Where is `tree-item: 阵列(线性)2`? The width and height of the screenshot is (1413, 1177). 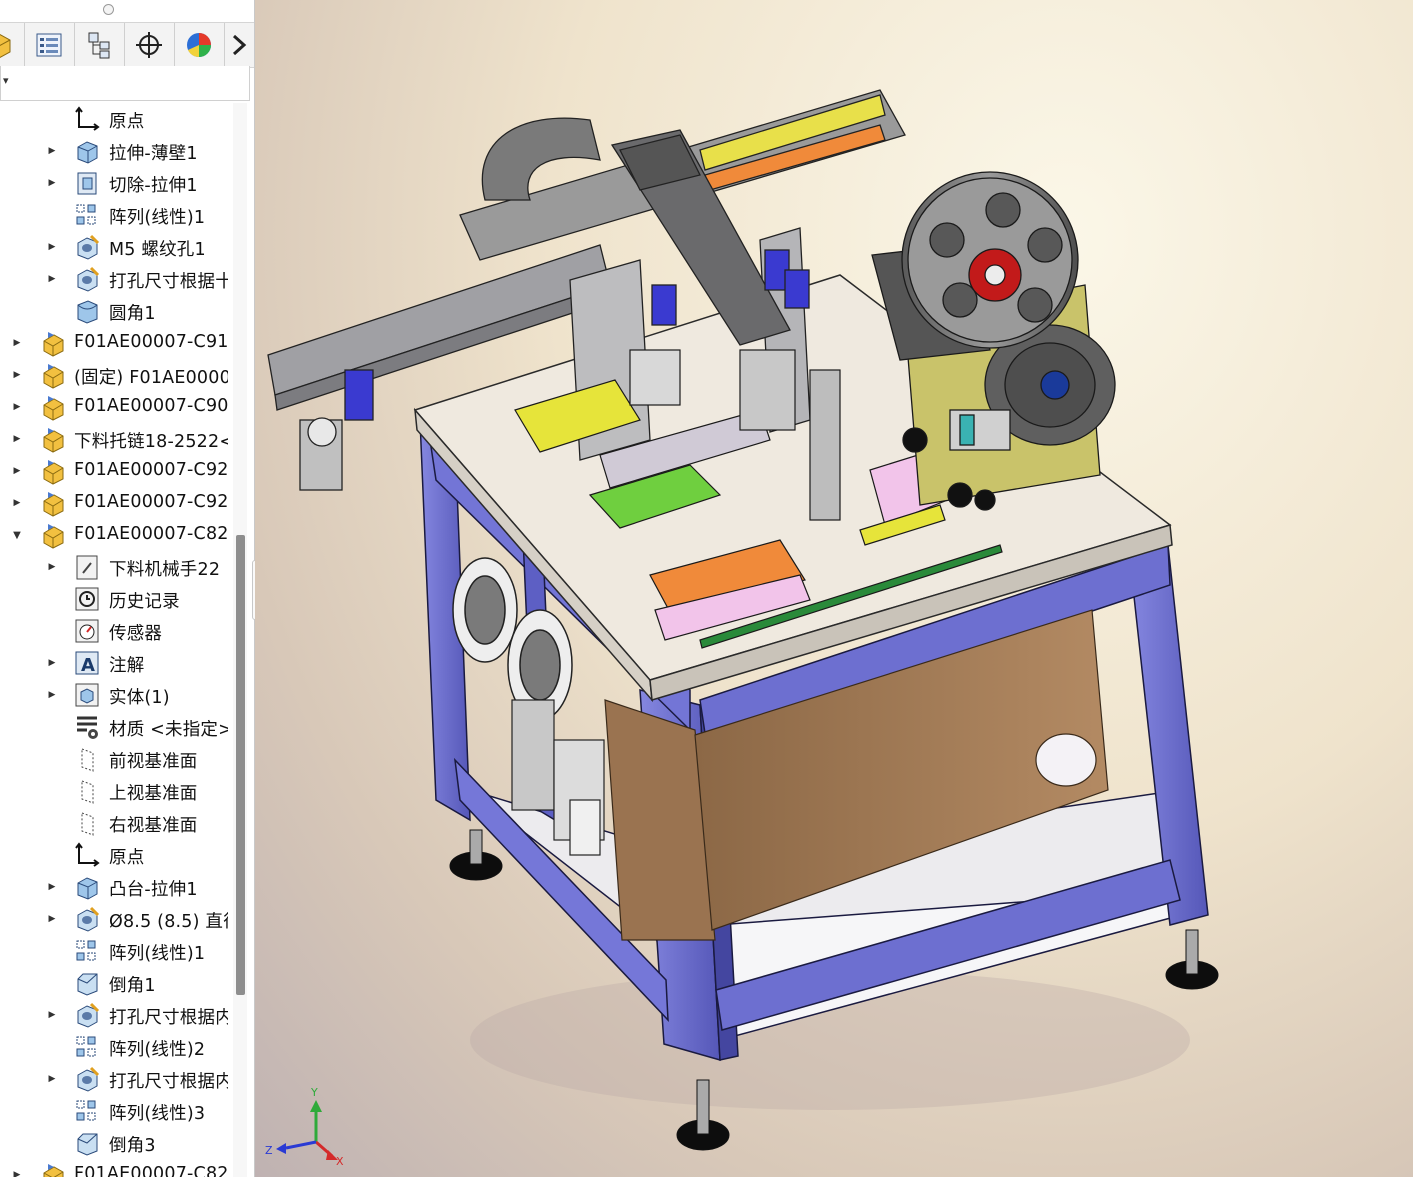
tree-item: 阵列(线性)2 is located at coordinates (114, 1047).